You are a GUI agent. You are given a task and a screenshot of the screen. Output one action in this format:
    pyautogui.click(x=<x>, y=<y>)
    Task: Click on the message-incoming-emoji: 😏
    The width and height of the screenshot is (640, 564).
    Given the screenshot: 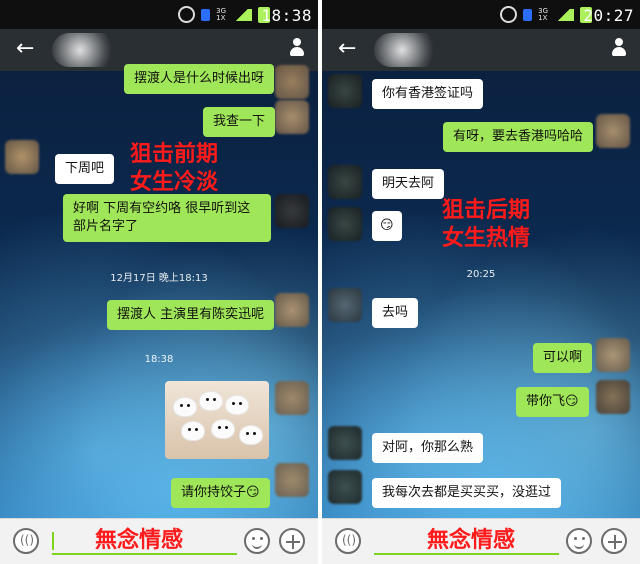 What is the action you would take?
    pyautogui.click(x=387, y=226)
    